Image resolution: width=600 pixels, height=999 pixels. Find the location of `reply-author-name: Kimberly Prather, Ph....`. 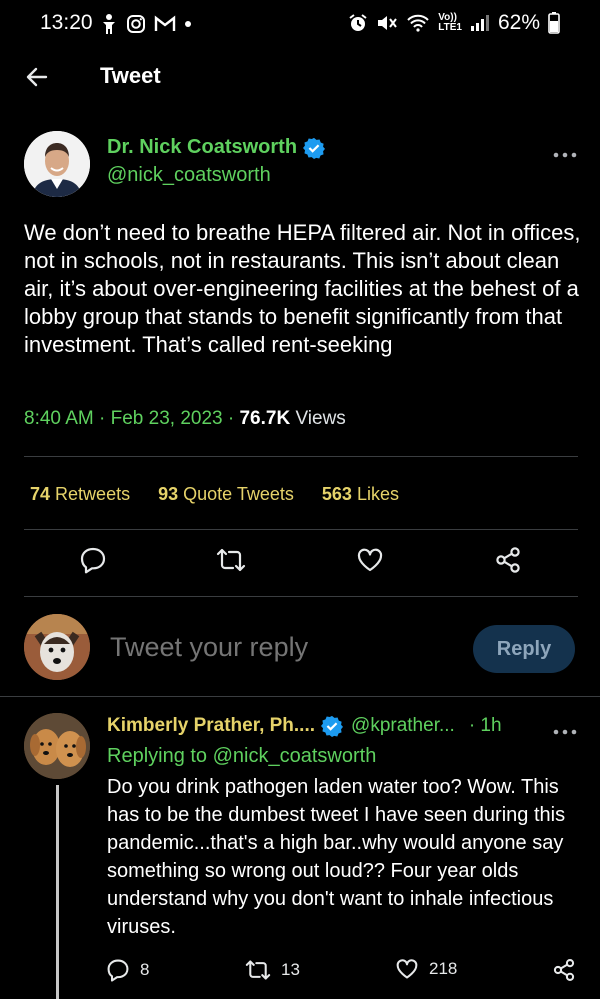

reply-author-name: Kimberly Prather, Ph.... is located at coordinates (211, 726).